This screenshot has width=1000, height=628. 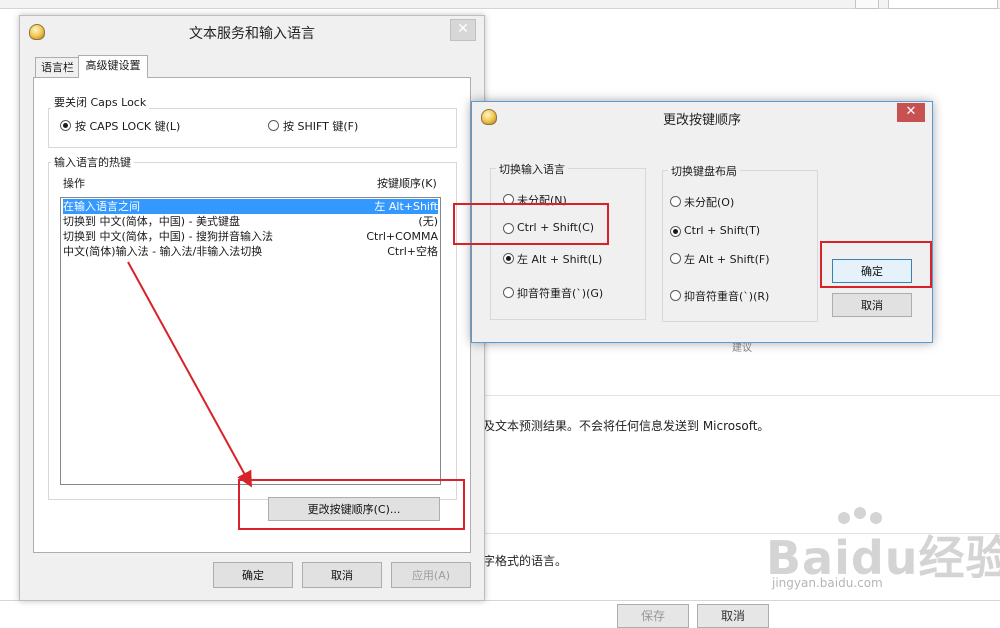 I want to click on watermark-url: jingyan.baidu.com, so click(x=827, y=583).